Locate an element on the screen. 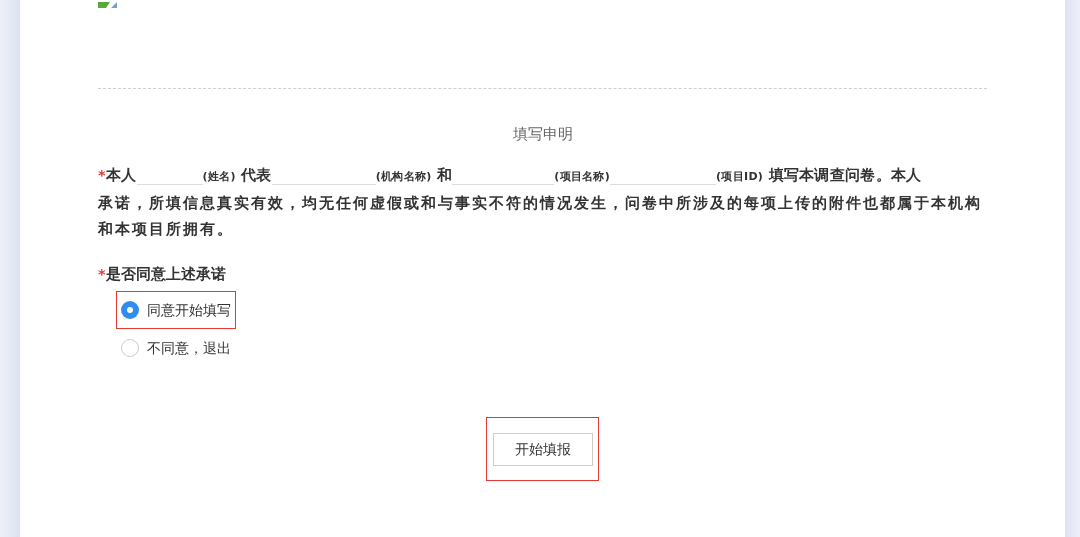 This screenshot has height=537, width=1080. statement-text: 承诺，所填信息真实有效，均无任何虚假或和与事实不符的情况发生，问卷中所涉及的每项上传的附件也都属于本机构和本项目所拥有。 is located at coordinates (540, 216).